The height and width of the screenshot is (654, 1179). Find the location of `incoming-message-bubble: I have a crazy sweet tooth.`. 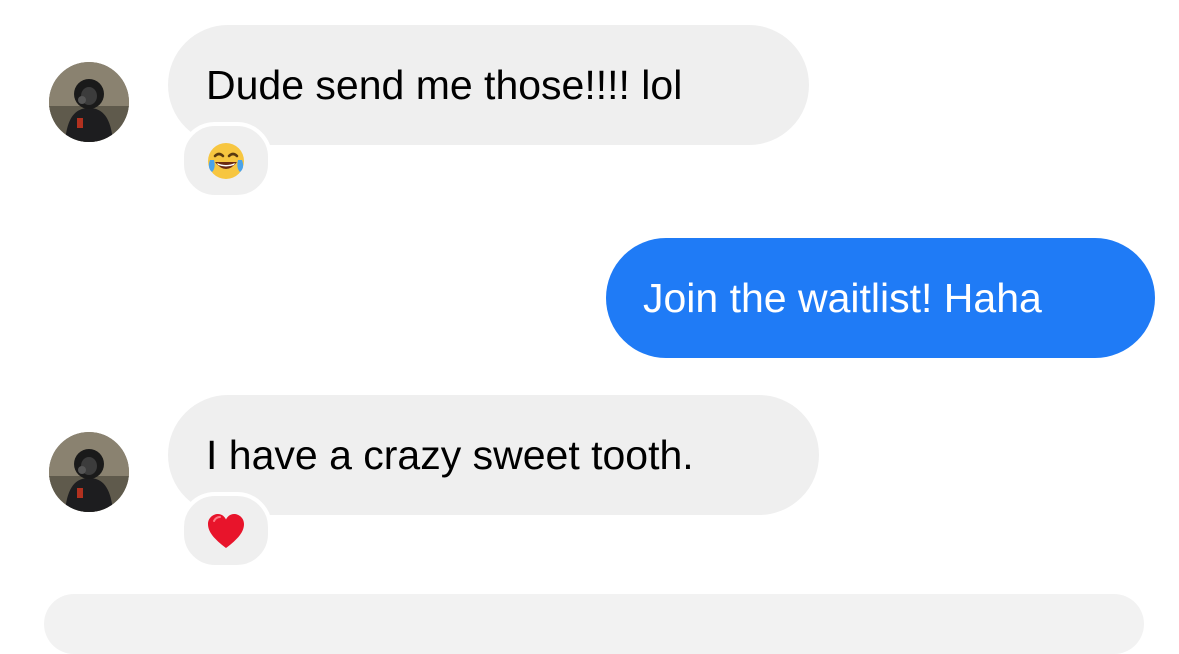

incoming-message-bubble: I have a crazy sweet tooth. is located at coordinates (493, 455).